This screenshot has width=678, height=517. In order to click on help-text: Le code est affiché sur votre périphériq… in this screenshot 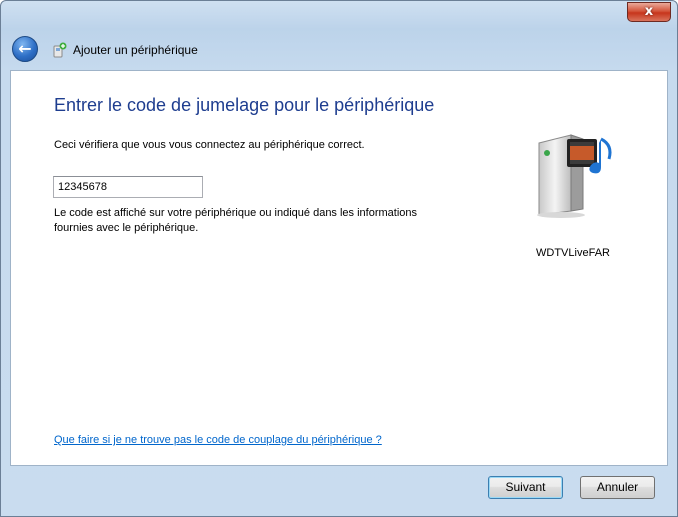, I will do `click(236, 220)`.